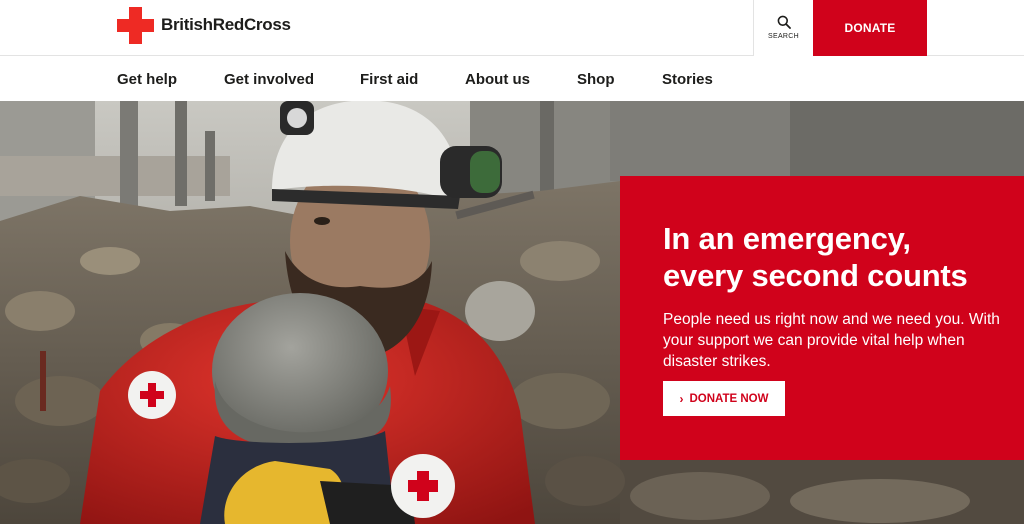  I want to click on chevron-right-icon: ›, so click(681, 398).